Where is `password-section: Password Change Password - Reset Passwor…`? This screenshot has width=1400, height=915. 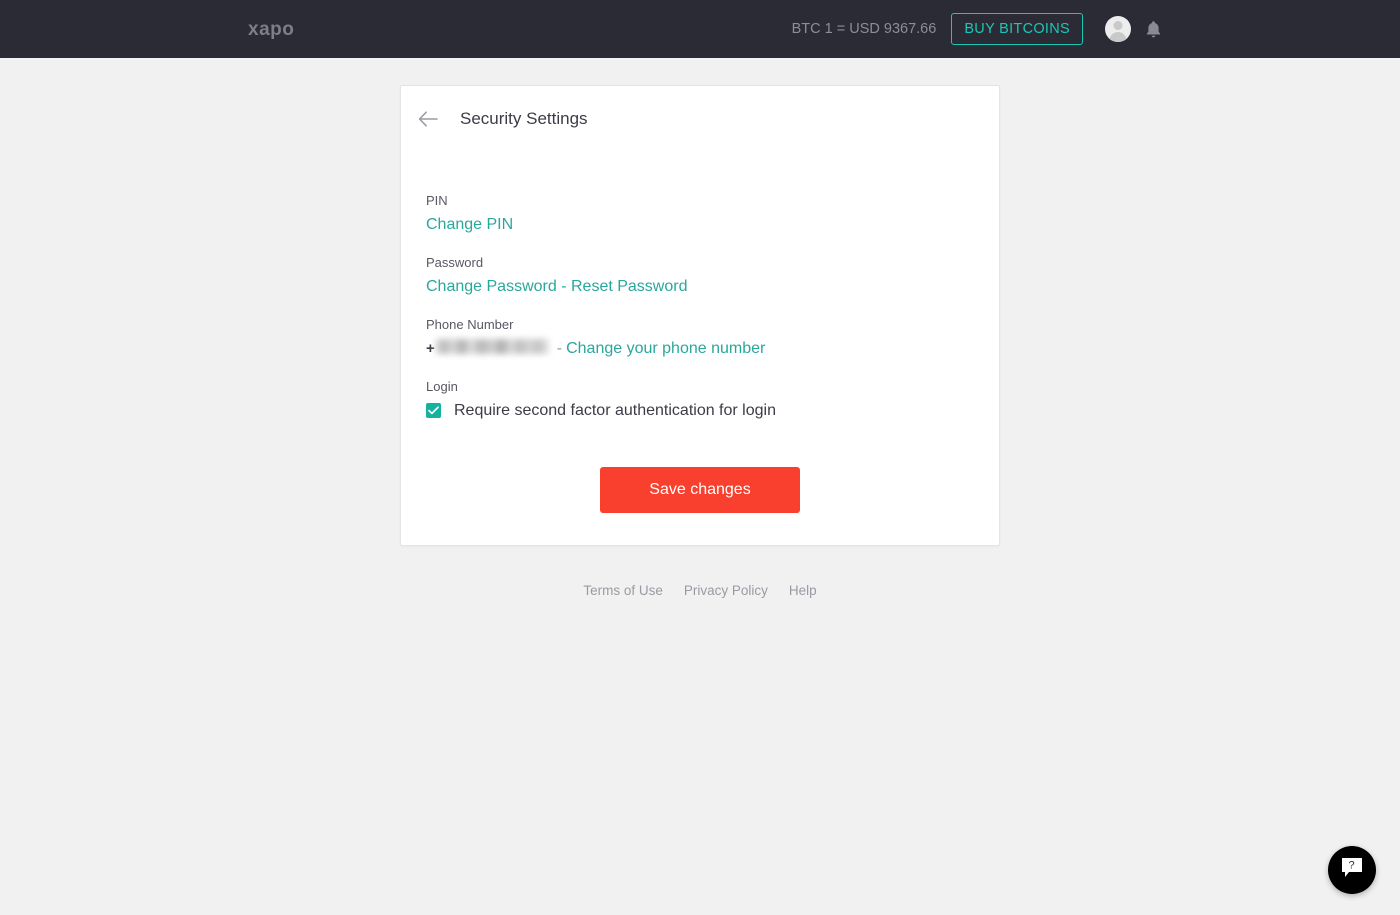
password-section: Password Change Password - Reset Passwor… is located at coordinates (712, 275).